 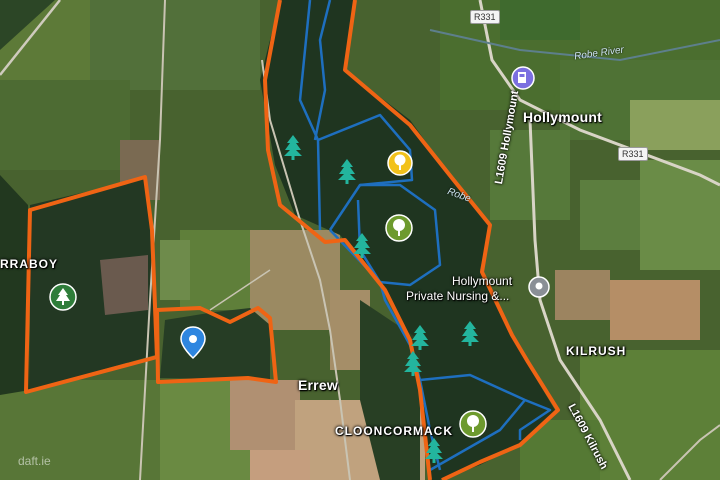 I want to click on conifer-tree-badge-icon, so click(x=63, y=297).